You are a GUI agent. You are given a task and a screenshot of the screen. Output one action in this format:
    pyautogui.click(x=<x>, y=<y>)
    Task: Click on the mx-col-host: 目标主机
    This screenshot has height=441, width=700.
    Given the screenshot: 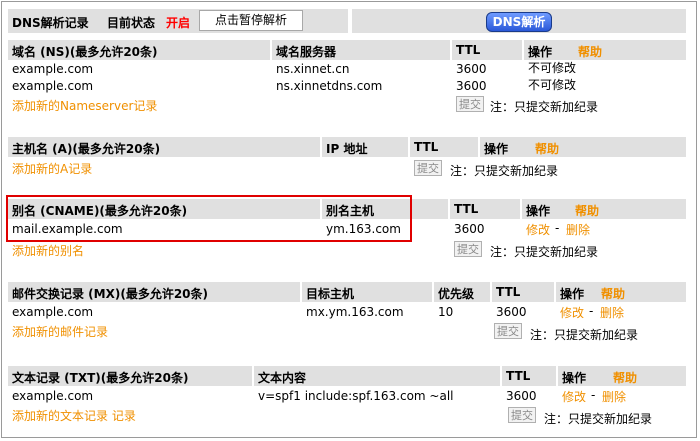 What is the action you would take?
    pyautogui.click(x=330, y=294)
    